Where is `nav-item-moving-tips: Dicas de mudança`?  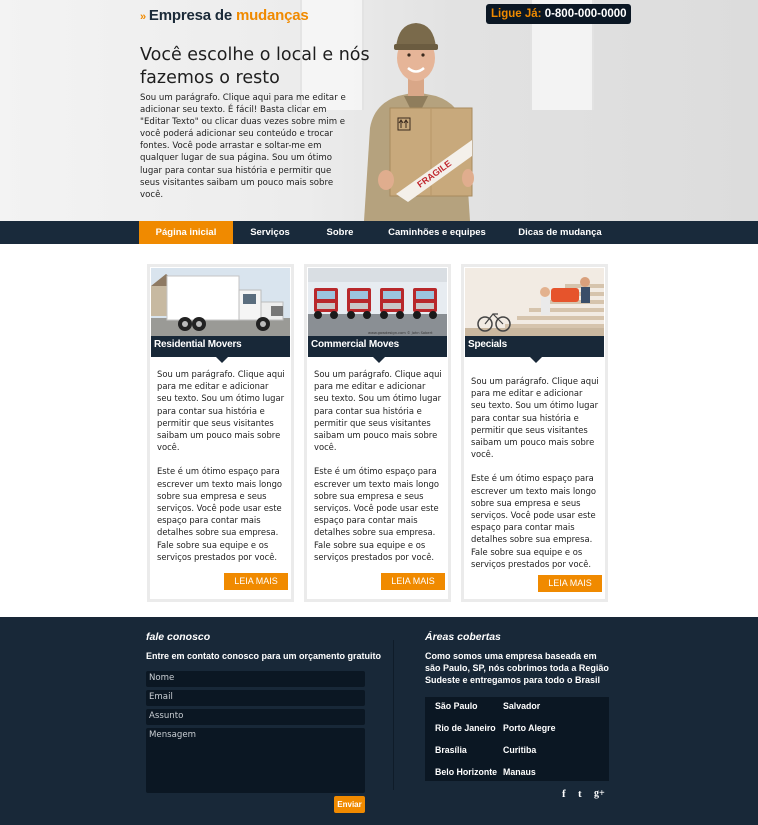 nav-item-moving-tips: Dicas de mudança is located at coordinates (560, 232).